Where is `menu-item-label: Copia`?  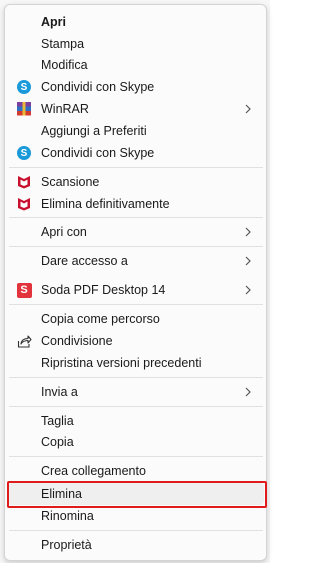 menu-item-label: Copia is located at coordinates (57, 442).